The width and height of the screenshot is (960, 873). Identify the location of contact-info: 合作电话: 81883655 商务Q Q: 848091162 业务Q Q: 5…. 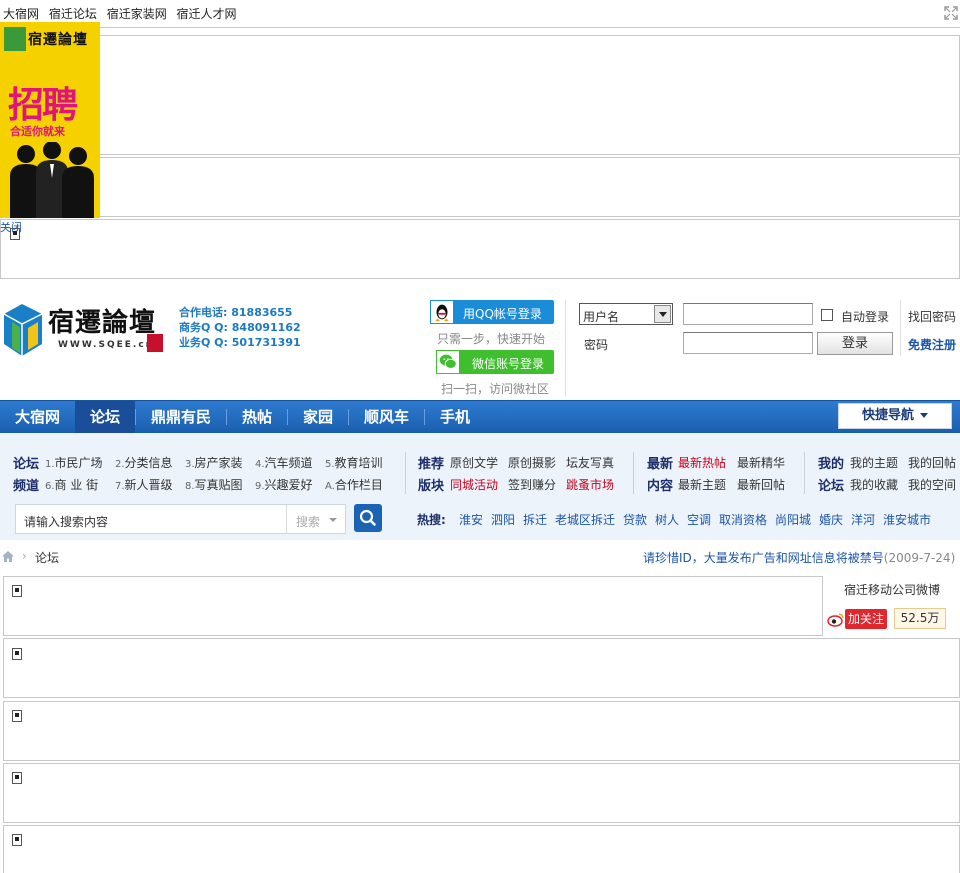
(240, 327).